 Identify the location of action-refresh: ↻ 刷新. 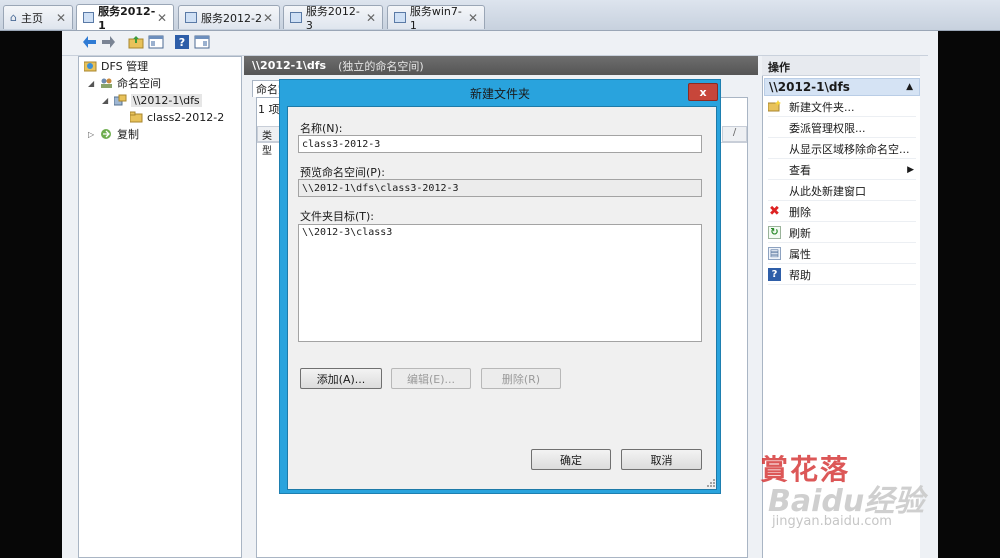
(842, 233).